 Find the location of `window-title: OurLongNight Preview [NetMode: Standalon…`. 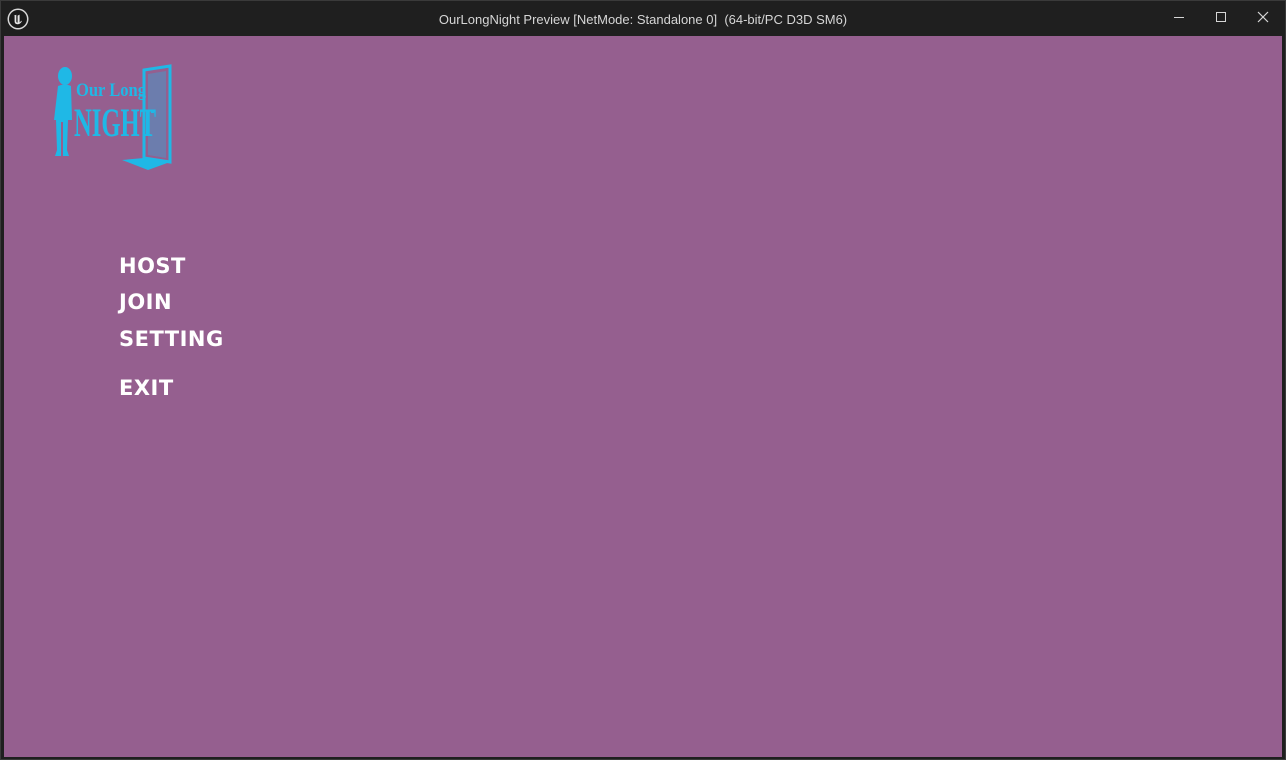

window-title: OurLongNight Preview [NetMode: Standalon… is located at coordinates (643, 19).